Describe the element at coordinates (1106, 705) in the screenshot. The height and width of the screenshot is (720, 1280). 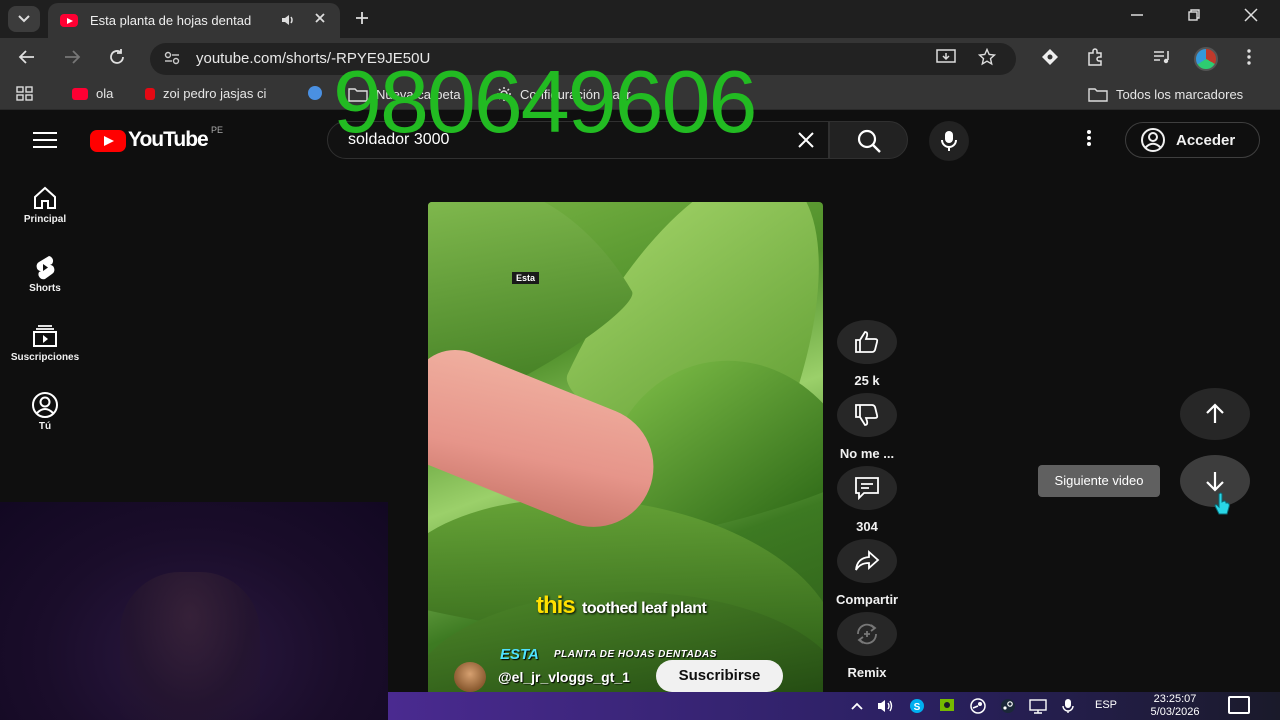
I see `language-indicator: ESP` at that location.